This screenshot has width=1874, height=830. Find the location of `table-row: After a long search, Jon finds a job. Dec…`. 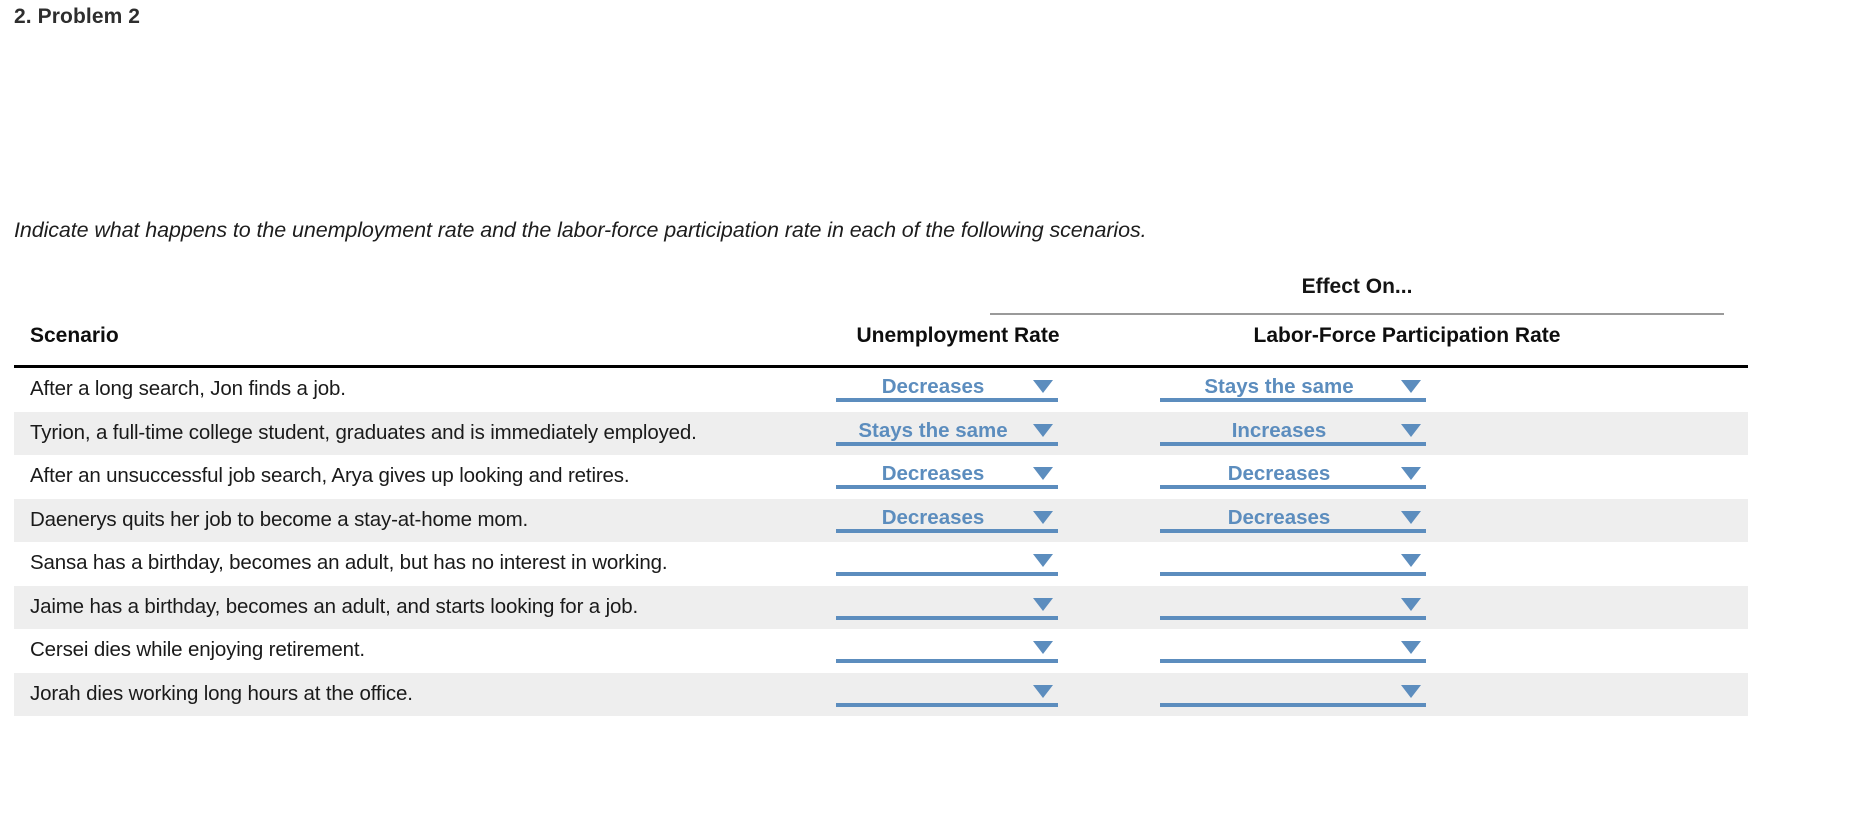

table-row: After a long search, Jon finds a job. Dec… is located at coordinates (881, 390).